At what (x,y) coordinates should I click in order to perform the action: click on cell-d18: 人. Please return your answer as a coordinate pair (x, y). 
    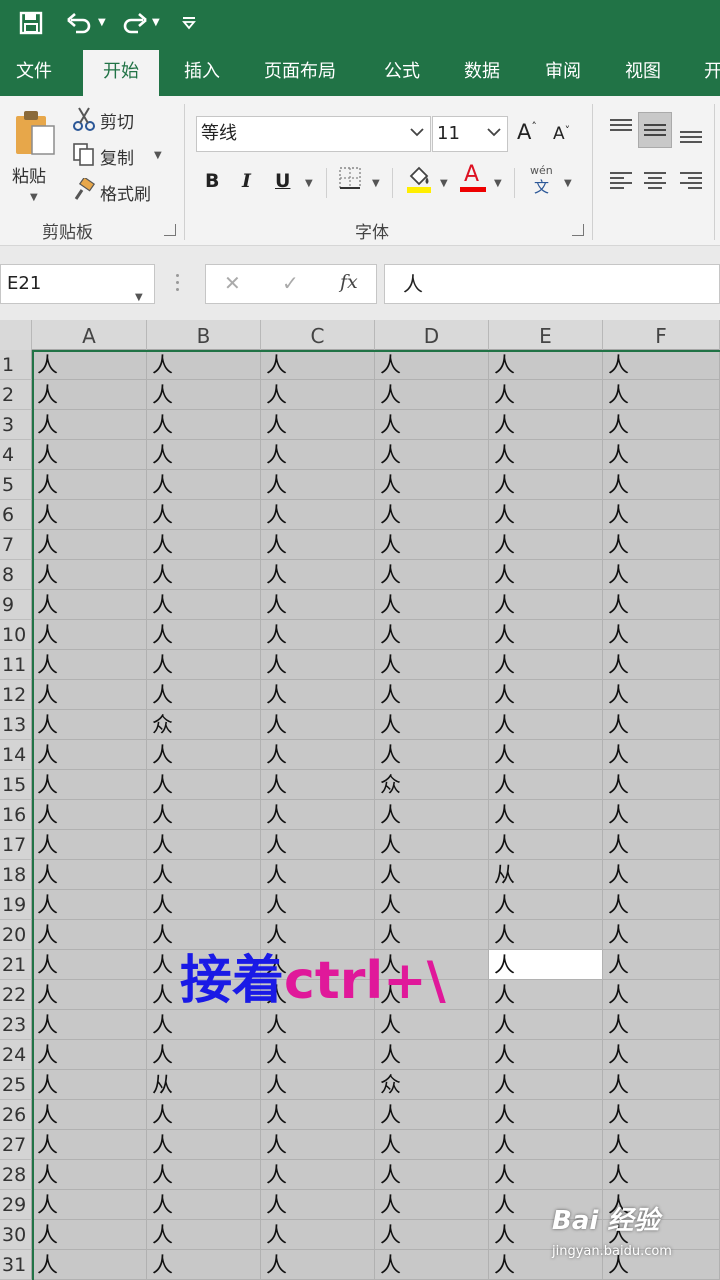
    Looking at the image, I should click on (432, 875).